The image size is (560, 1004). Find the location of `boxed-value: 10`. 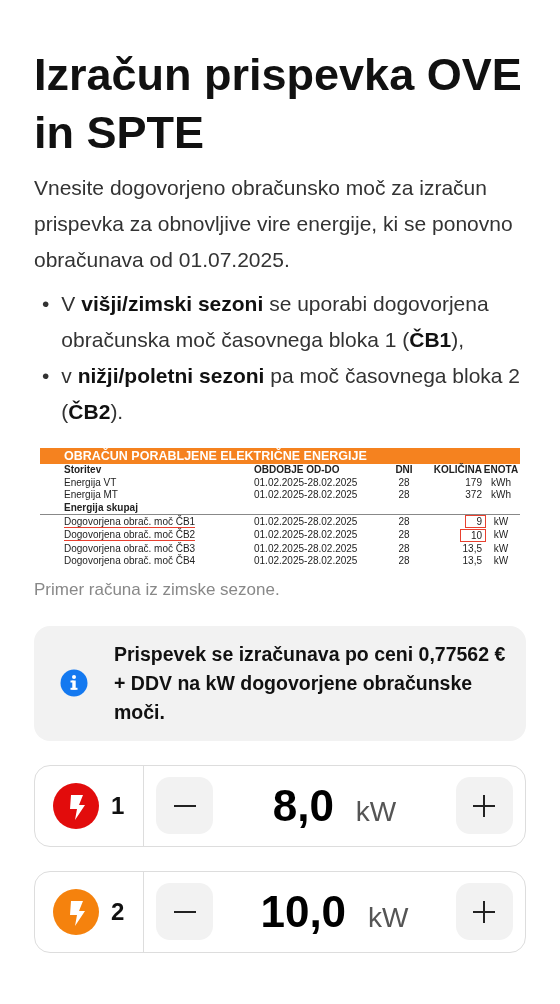

boxed-value: 10 is located at coordinates (472, 535).